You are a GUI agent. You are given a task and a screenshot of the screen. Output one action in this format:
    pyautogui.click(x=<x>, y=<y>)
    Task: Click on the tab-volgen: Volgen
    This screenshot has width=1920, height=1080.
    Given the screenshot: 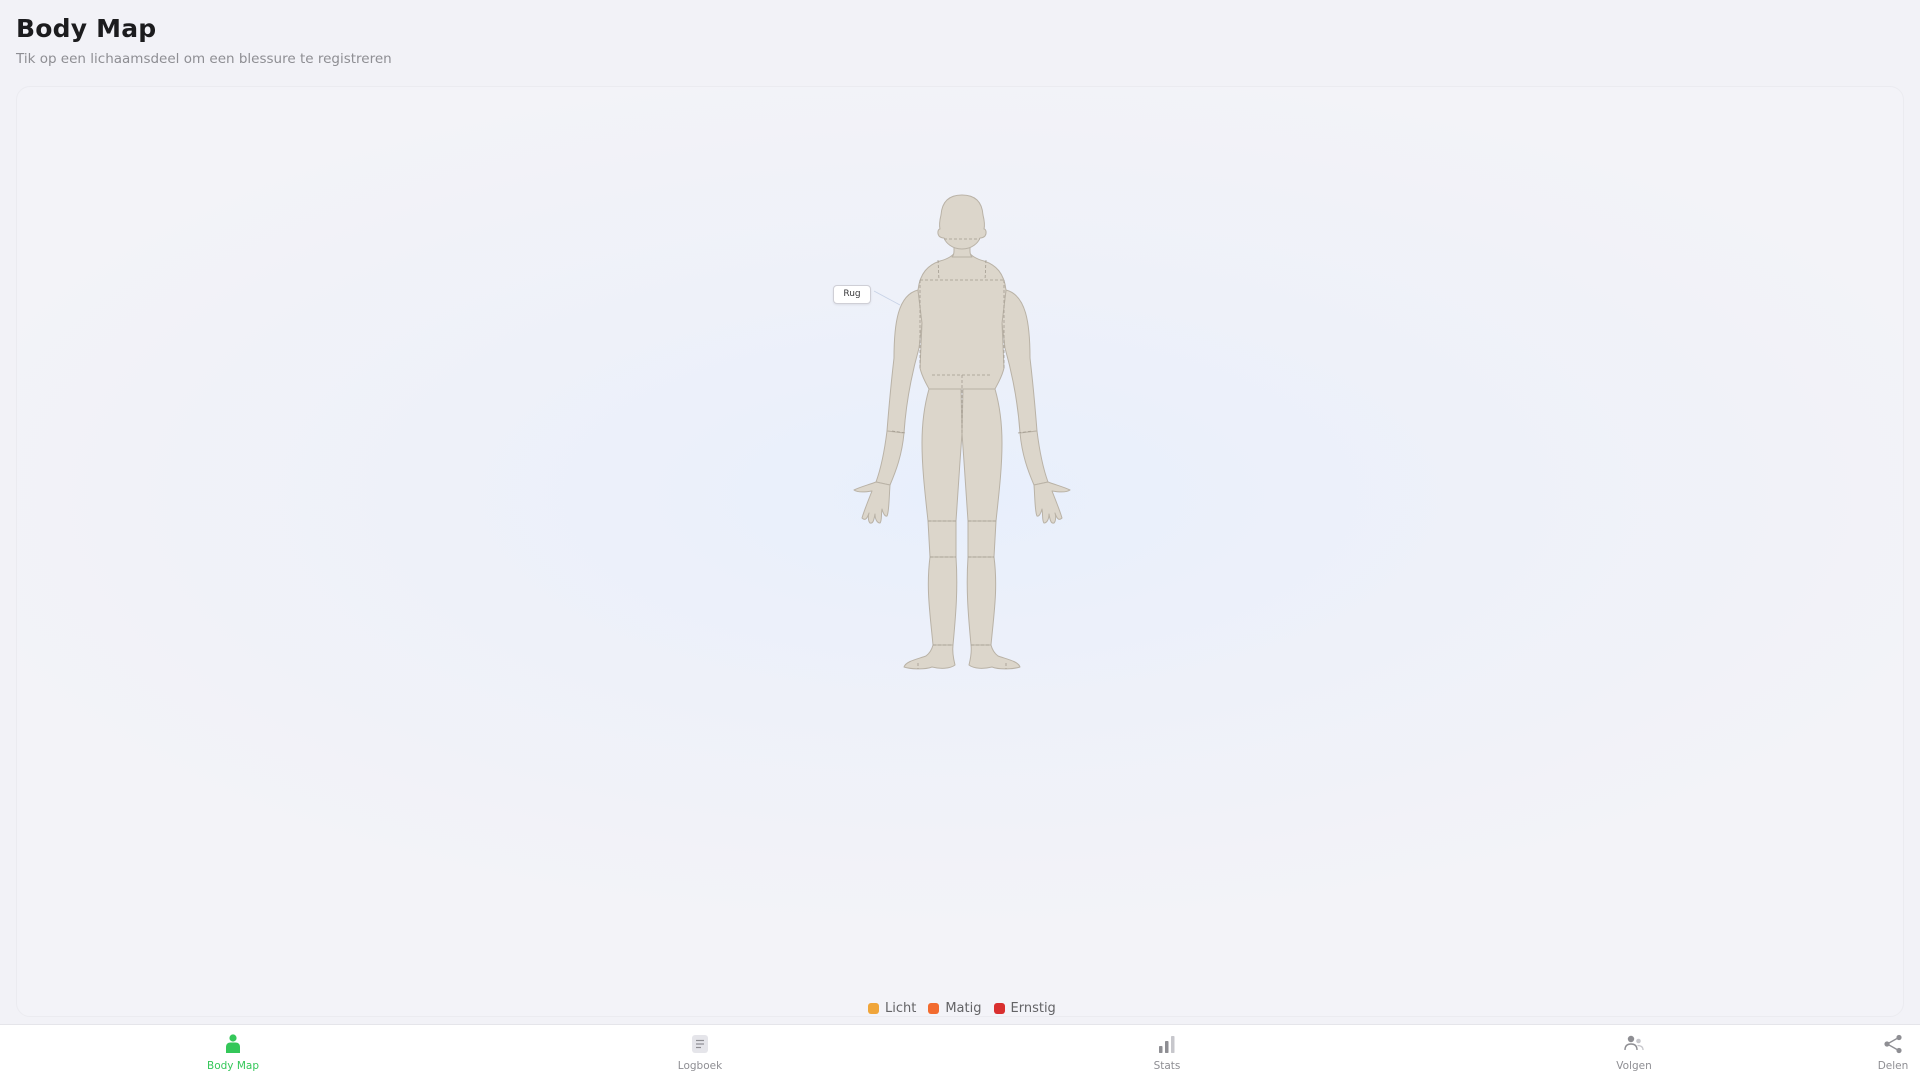 What is the action you would take?
    pyautogui.click(x=1634, y=1052)
    